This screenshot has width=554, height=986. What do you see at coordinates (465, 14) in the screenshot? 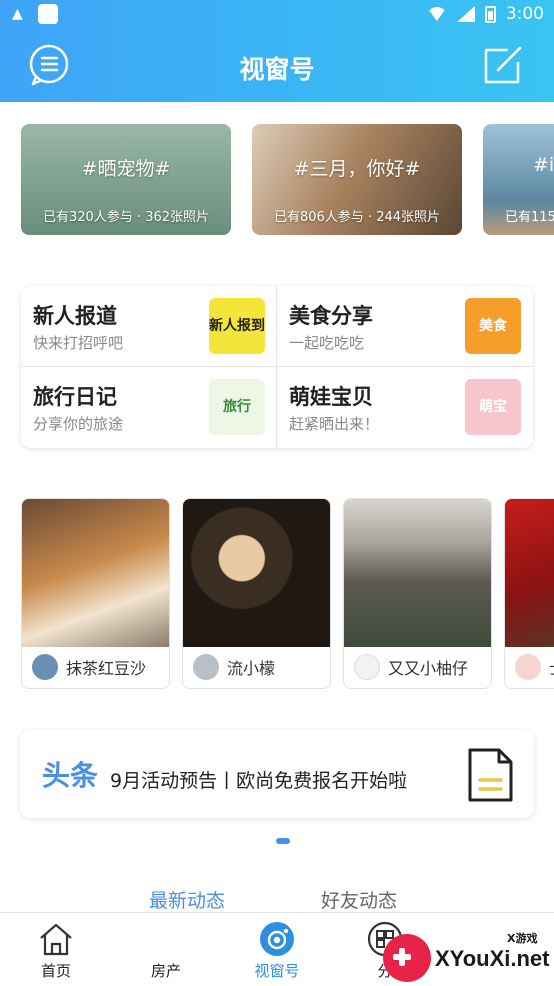
I see `signal-icon` at bounding box center [465, 14].